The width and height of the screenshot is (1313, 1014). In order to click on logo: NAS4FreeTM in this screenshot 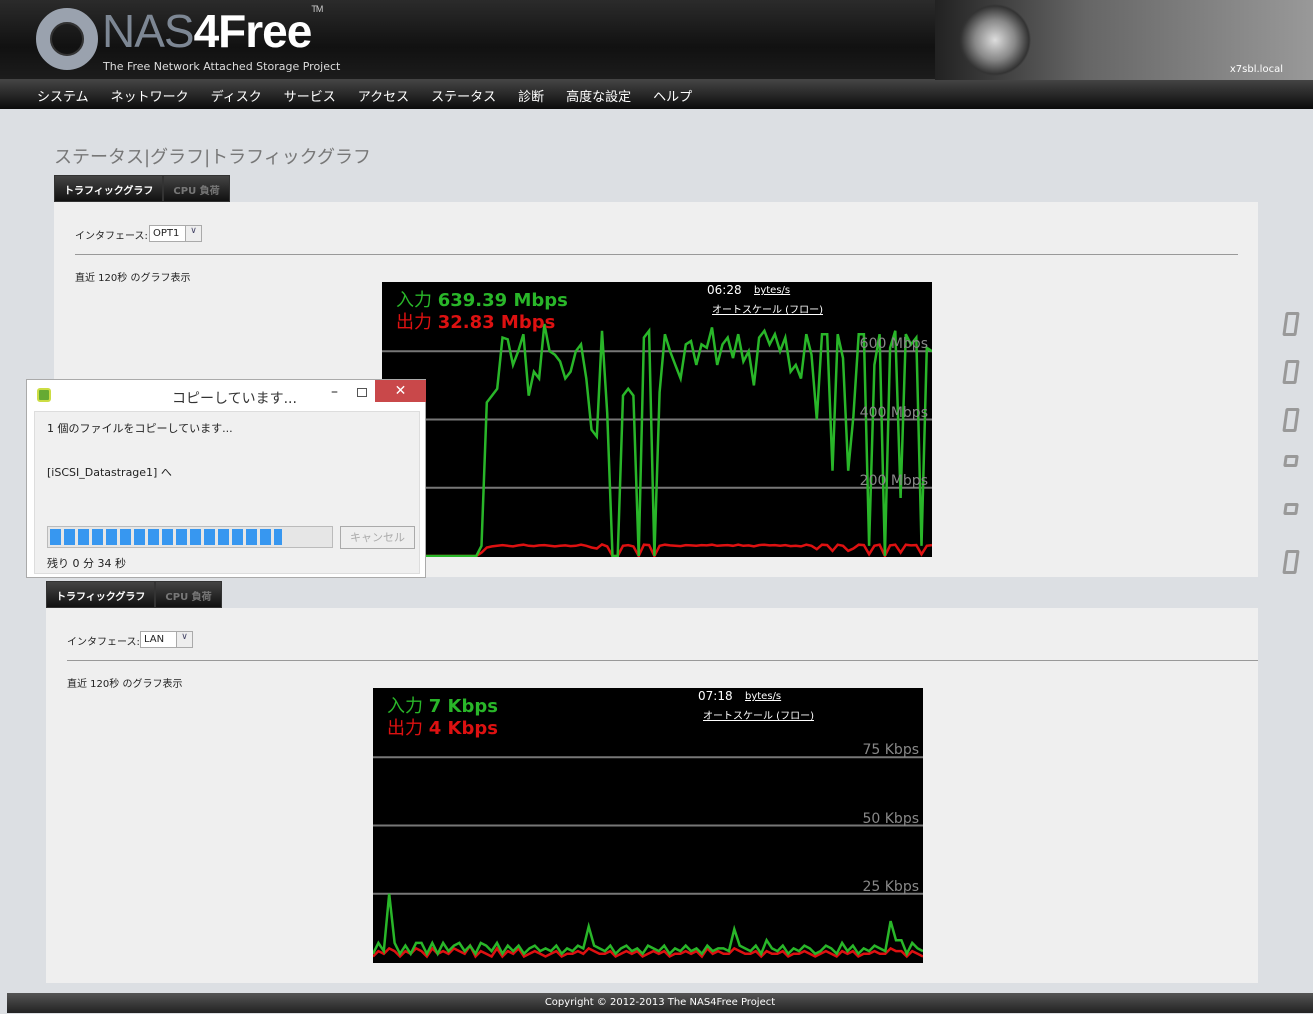, I will do `click(212, 31)`.